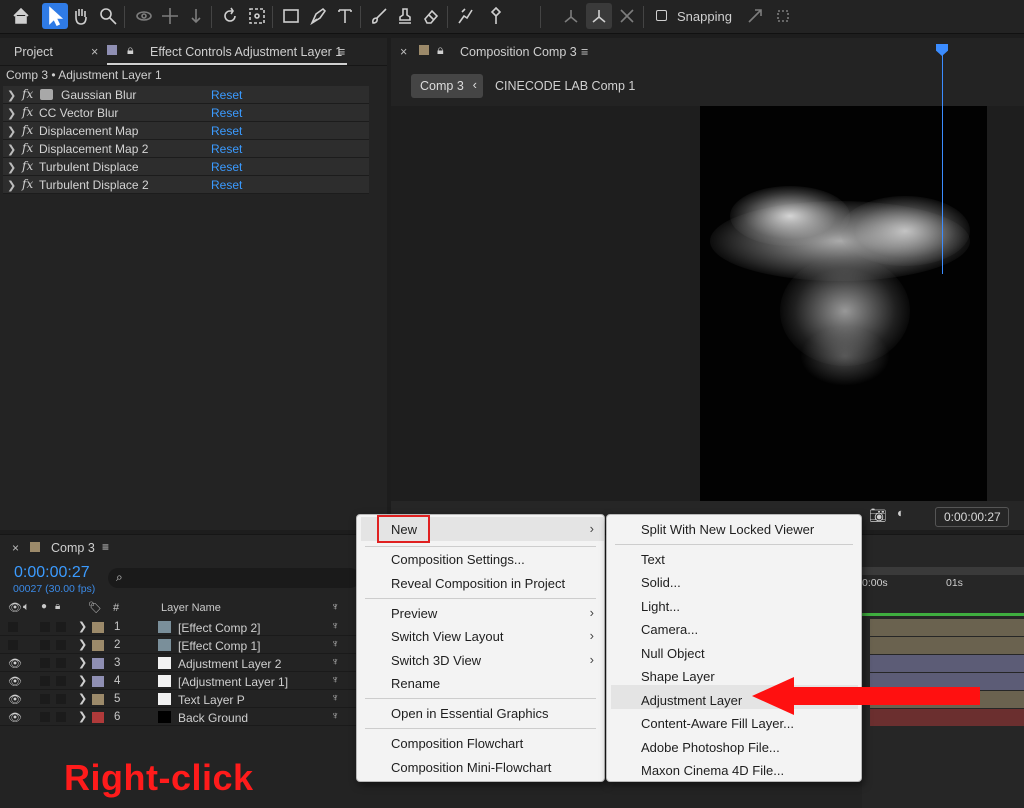  What do you see at coordinates (447, 86) in the screenshot?
I see `breadcrumb-comp3: Comp 3 ‹` at bounding box center [447, 86].